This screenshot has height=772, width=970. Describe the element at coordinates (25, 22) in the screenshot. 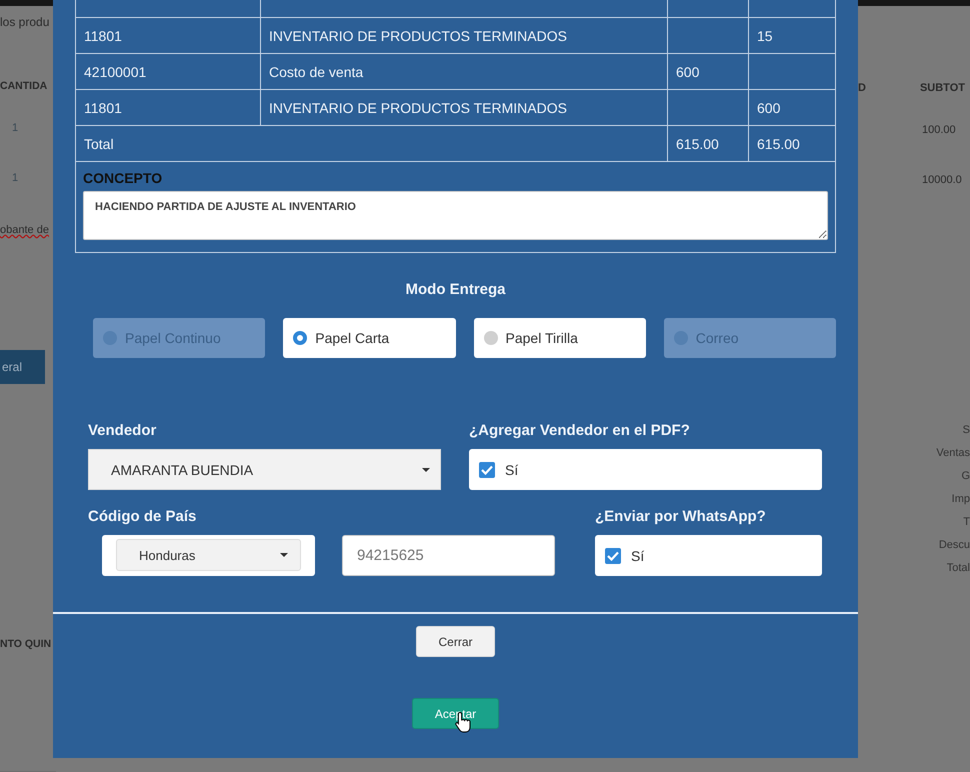

I see `page-heading: los produ` at that location.